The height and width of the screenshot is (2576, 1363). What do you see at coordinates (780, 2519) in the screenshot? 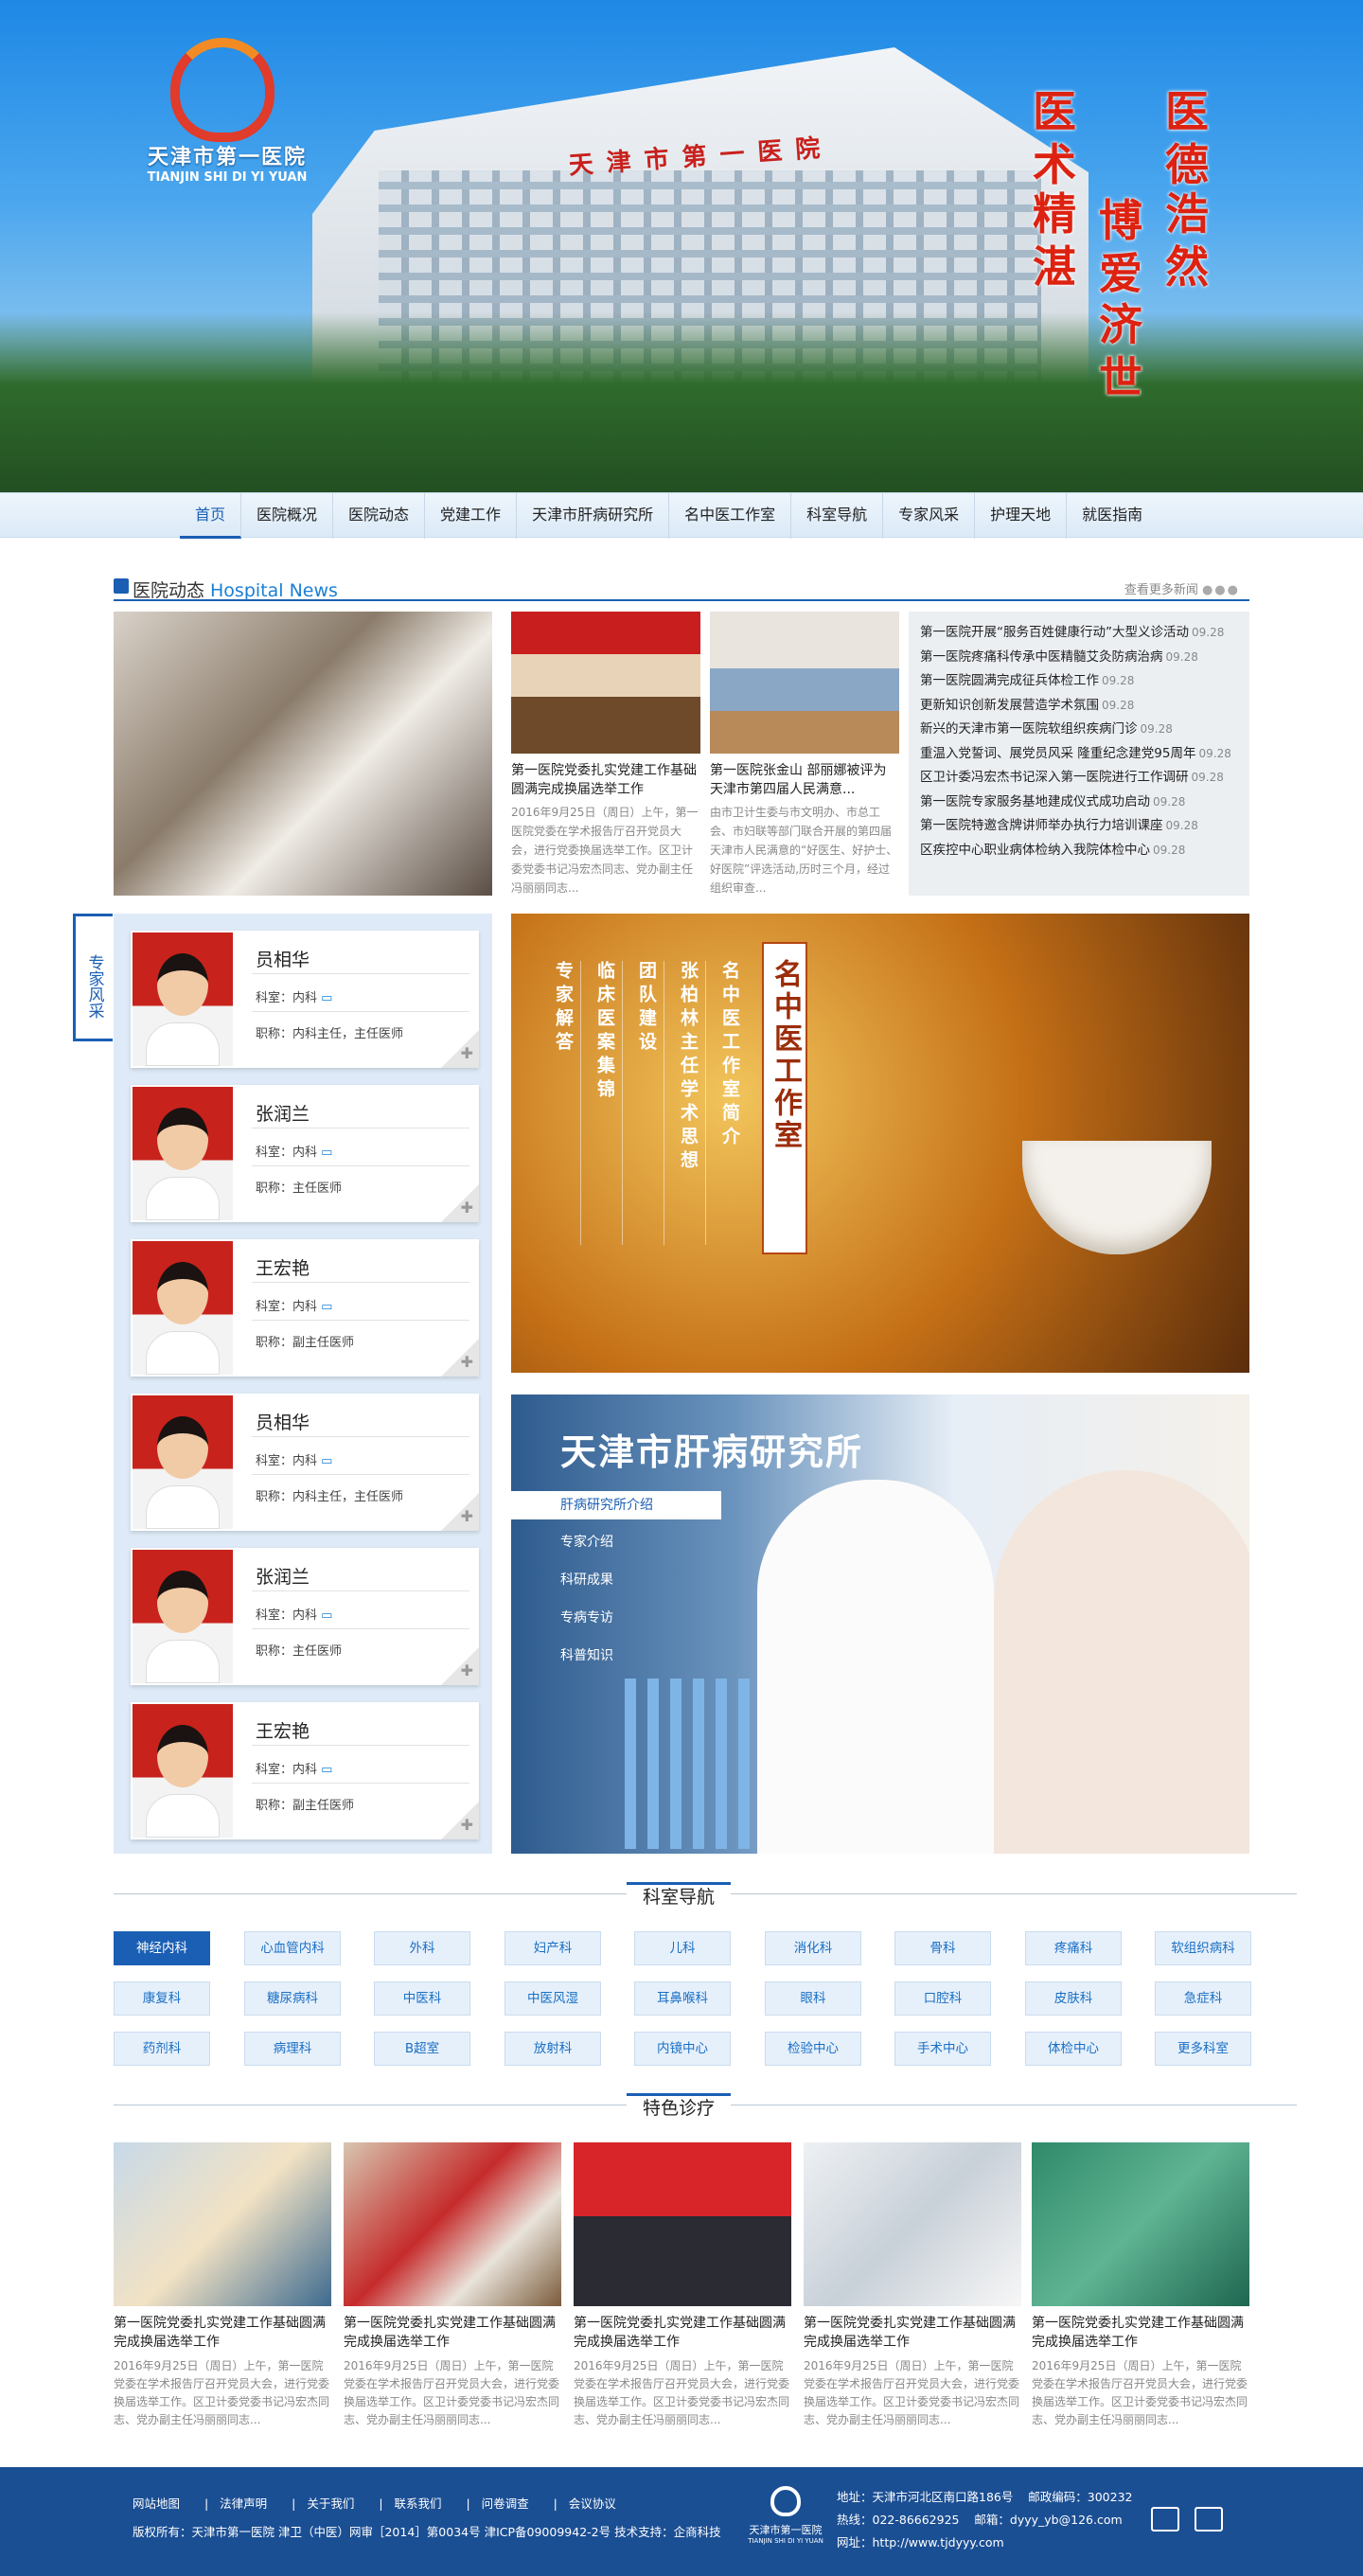
I see `footer-logo: 天津市第一医院 TIANJIN SHI DI YI YUAN` at bounding box center [780, 2519].